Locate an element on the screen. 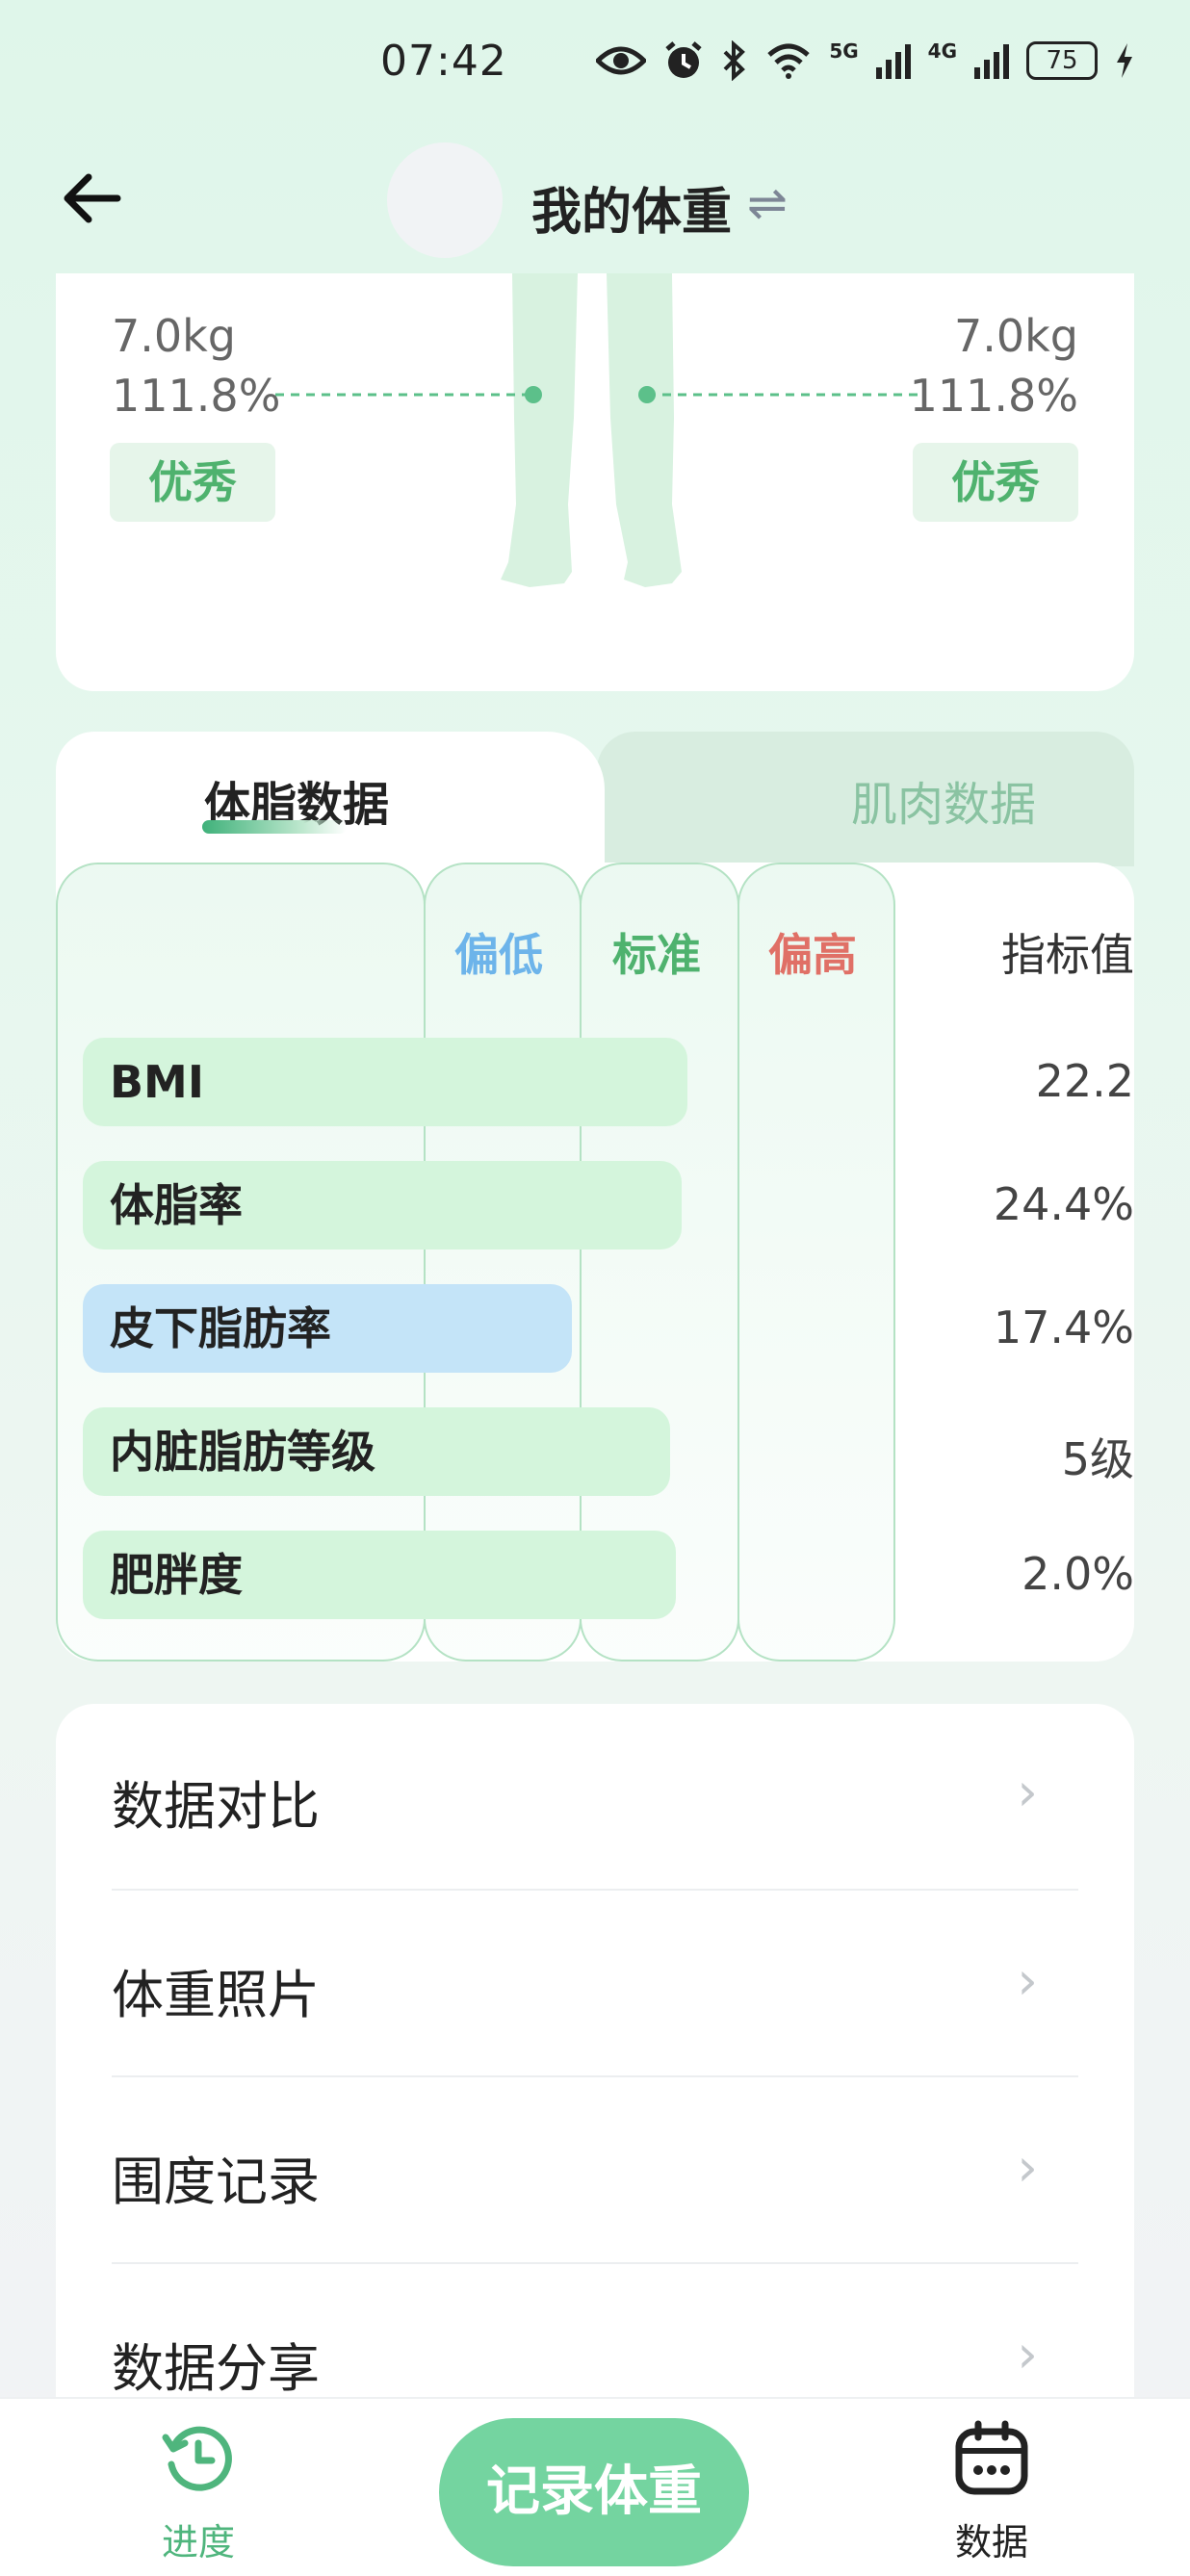  metric-obesity: 肥胖度 is located at coordinates (380, 1575).